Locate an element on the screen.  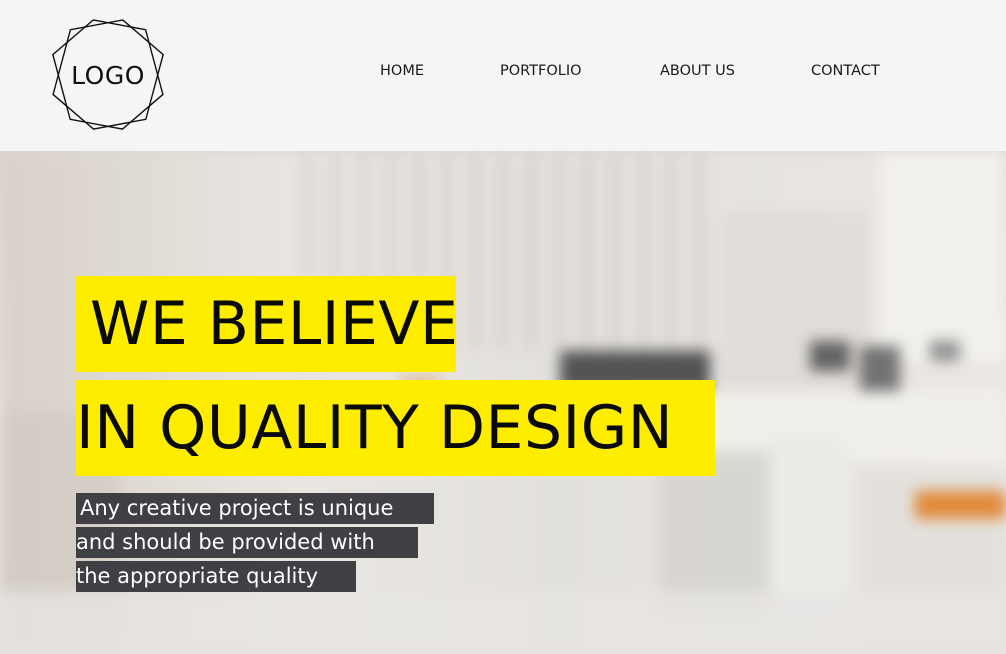
hero-headline-line-1: WE BELIEVE is located at coordinates (267, 324).